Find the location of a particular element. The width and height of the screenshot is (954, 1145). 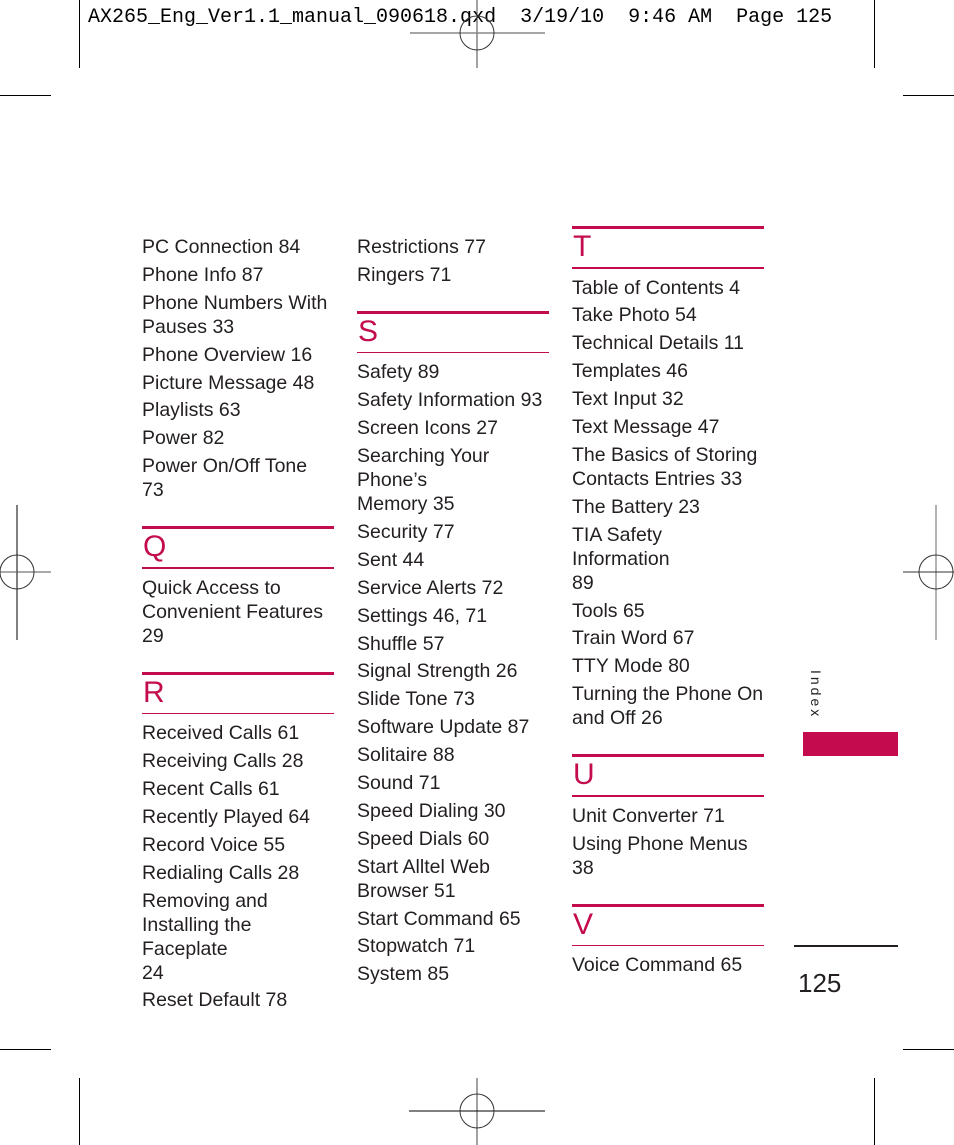

index-entry: Redialing Calls 28 is located at coordinates (221, 872).